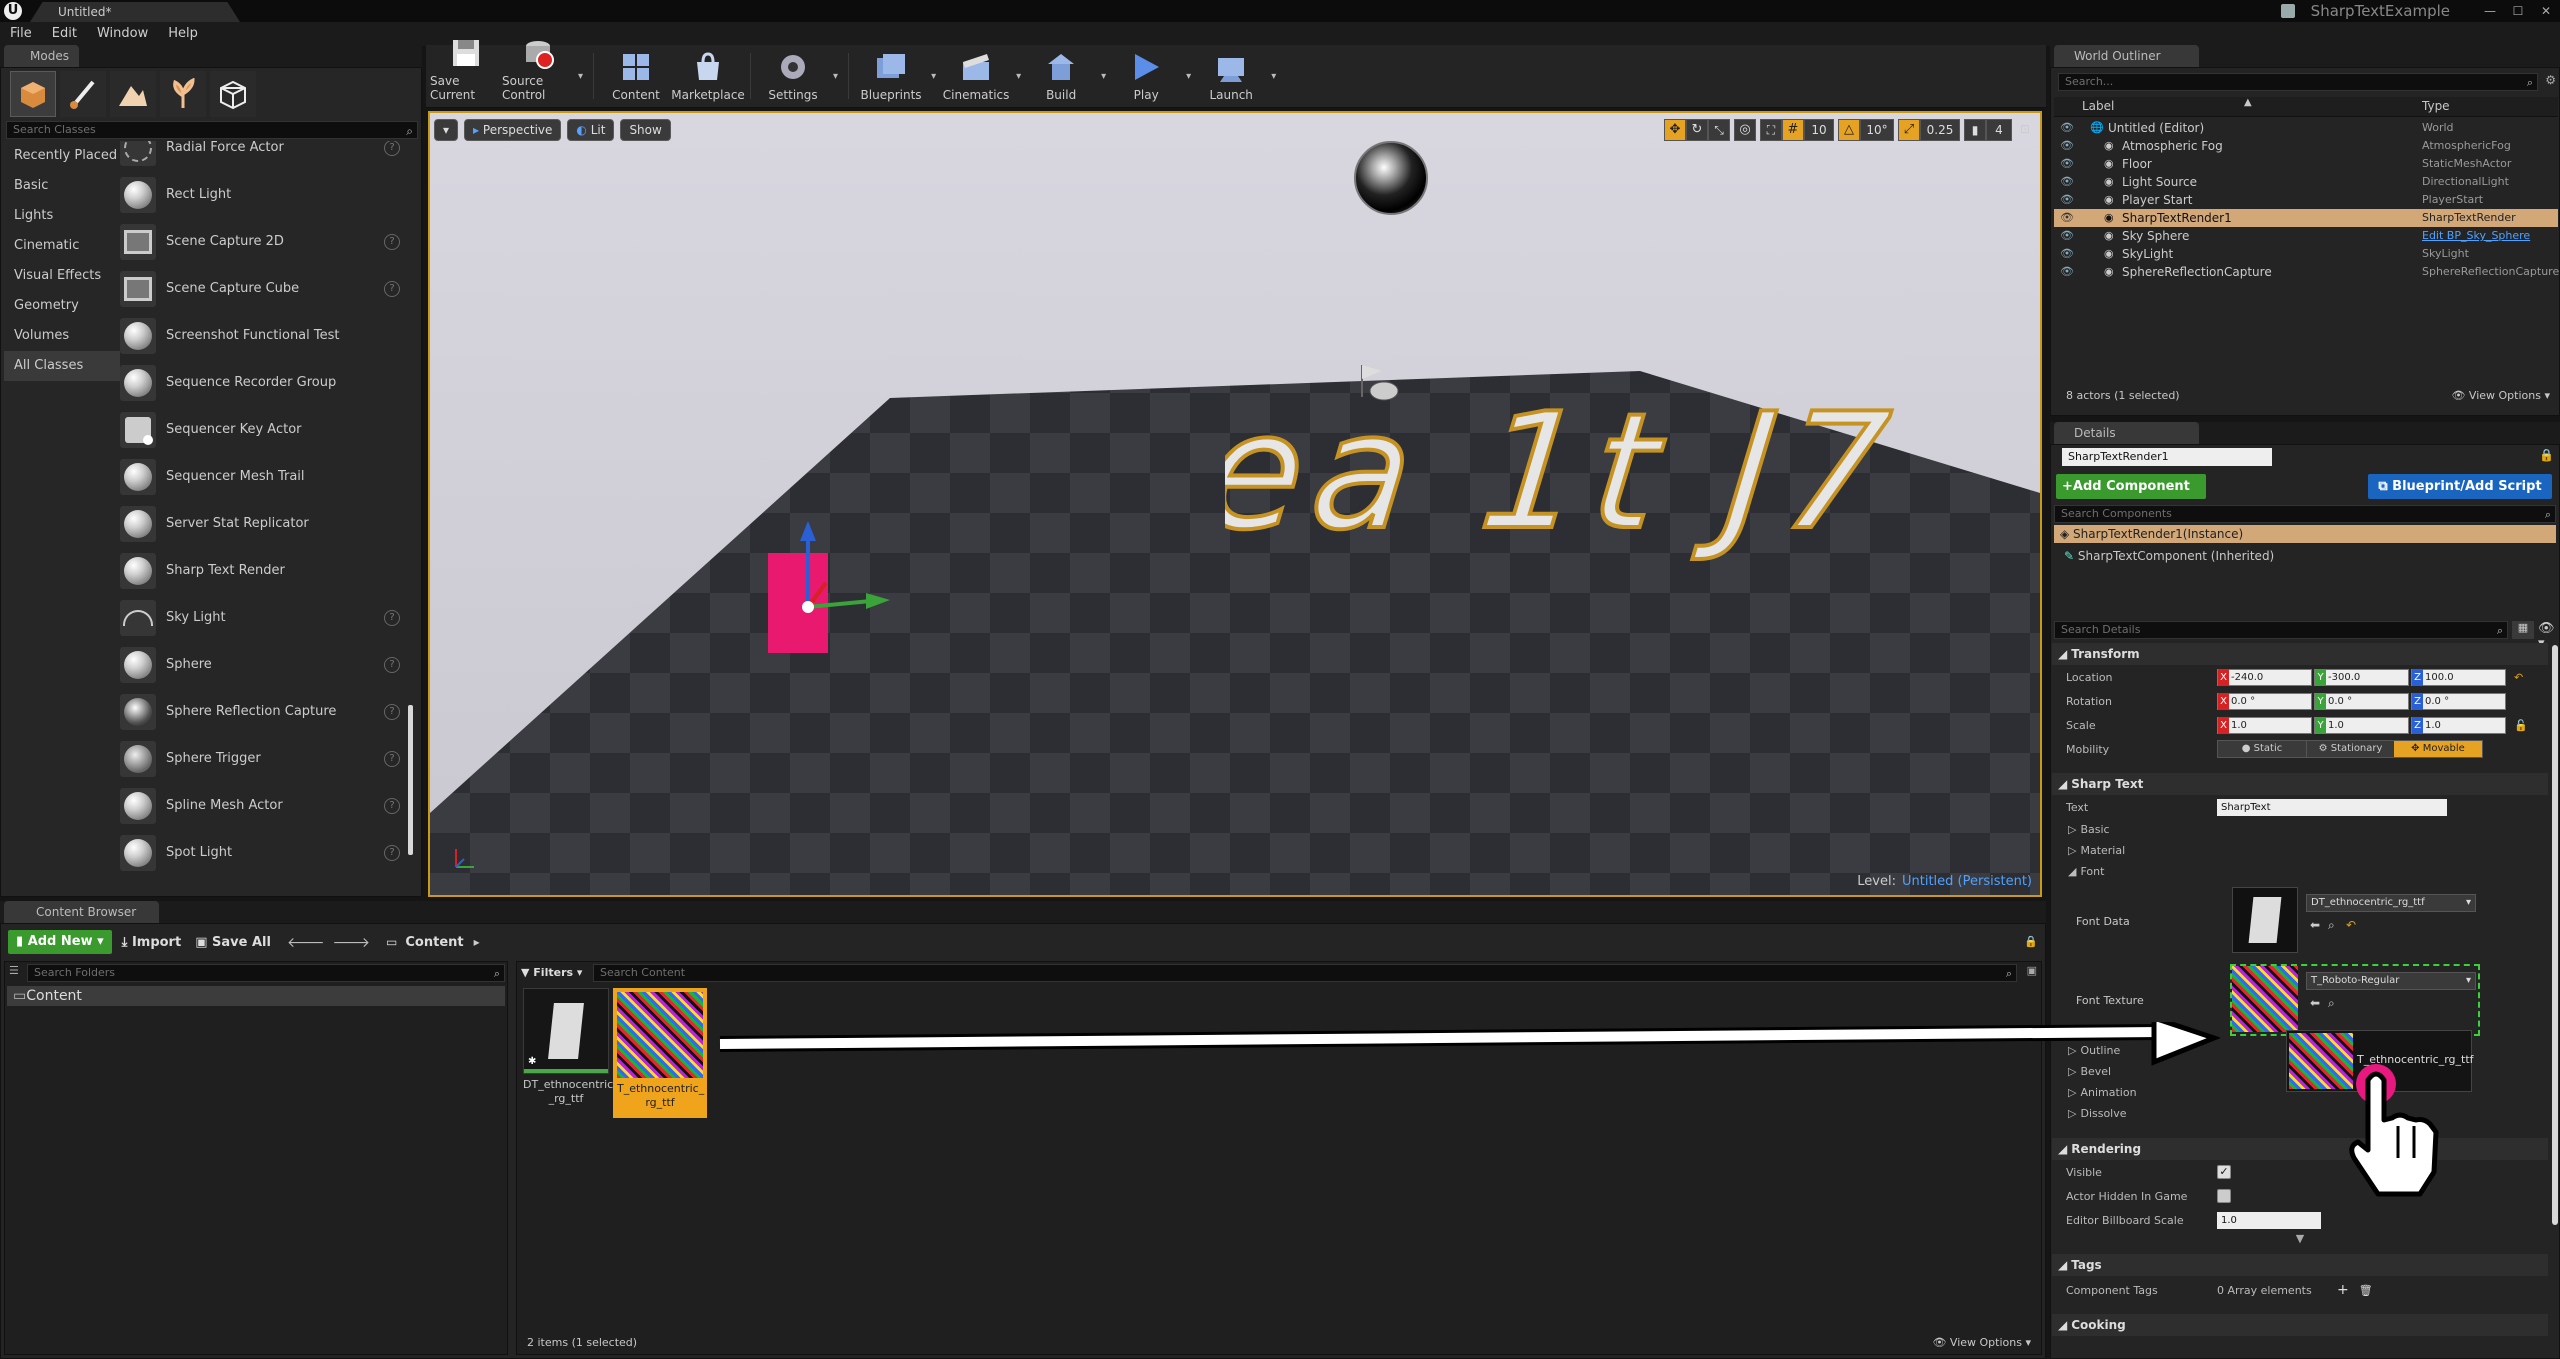 The width and height of the screenshot is (2560, 1359). I want to click on back-arrow-icon: 🡐, so click(306, 942).